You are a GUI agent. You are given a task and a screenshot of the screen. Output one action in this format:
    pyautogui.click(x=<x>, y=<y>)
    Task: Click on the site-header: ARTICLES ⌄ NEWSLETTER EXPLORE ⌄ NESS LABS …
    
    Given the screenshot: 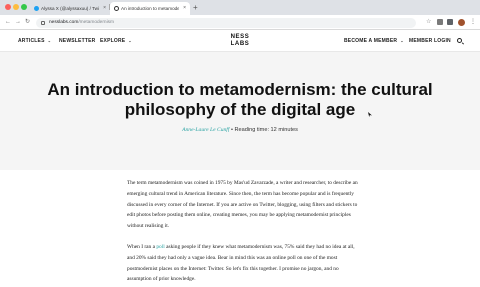 What is the action you would take?
    pyautogui.click(x=240, y=41)
    